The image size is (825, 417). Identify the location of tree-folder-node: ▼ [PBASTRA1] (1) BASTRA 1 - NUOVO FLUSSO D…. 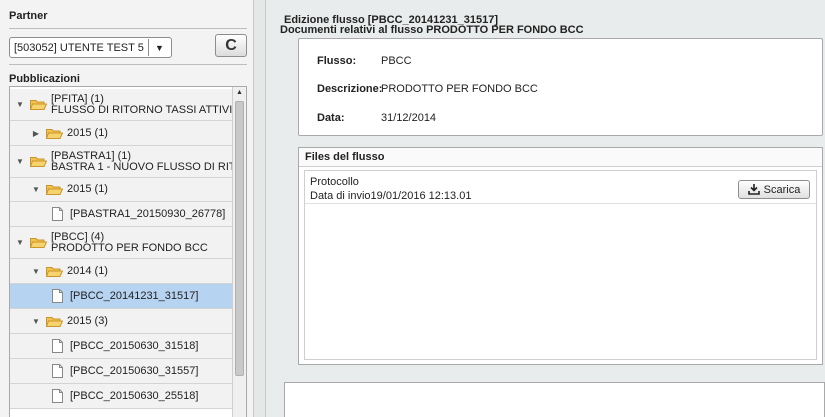
(121, 162).